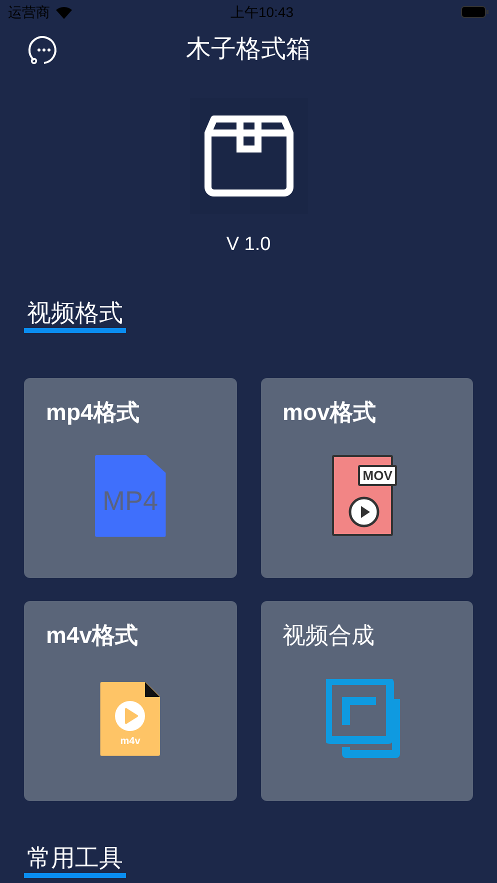 This screenshot has width=497, height=883. Describe the element at coordinates (75, 316) in the screenshot. I see `section-title: 视频格式` at that location.